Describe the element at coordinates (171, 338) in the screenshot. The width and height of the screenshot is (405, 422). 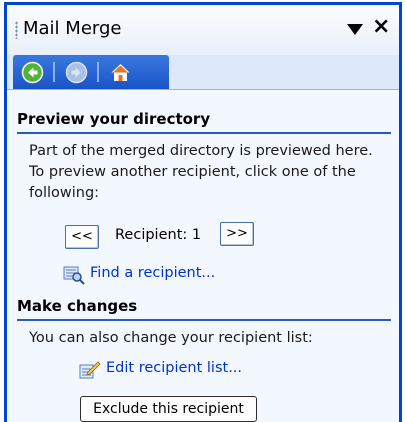
I see `make-changes-description: You can also change your recipient list:` at that location.